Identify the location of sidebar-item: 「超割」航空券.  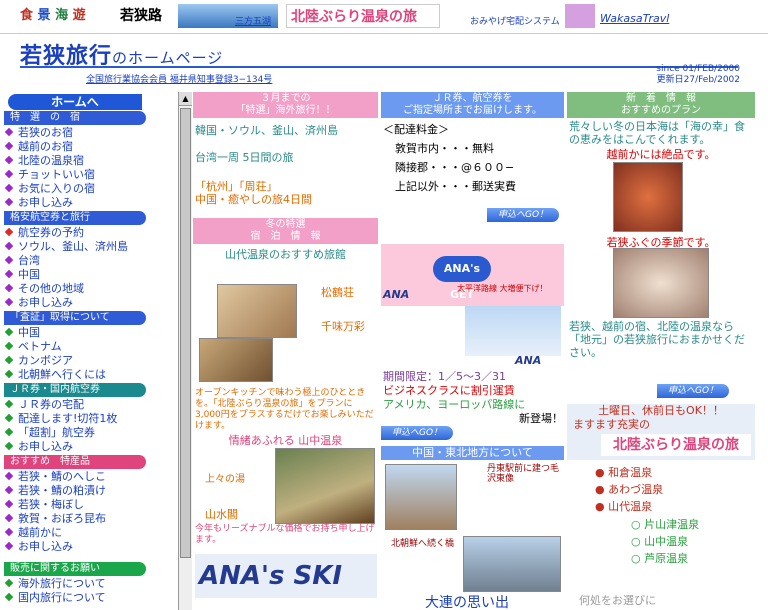
(88, 433).